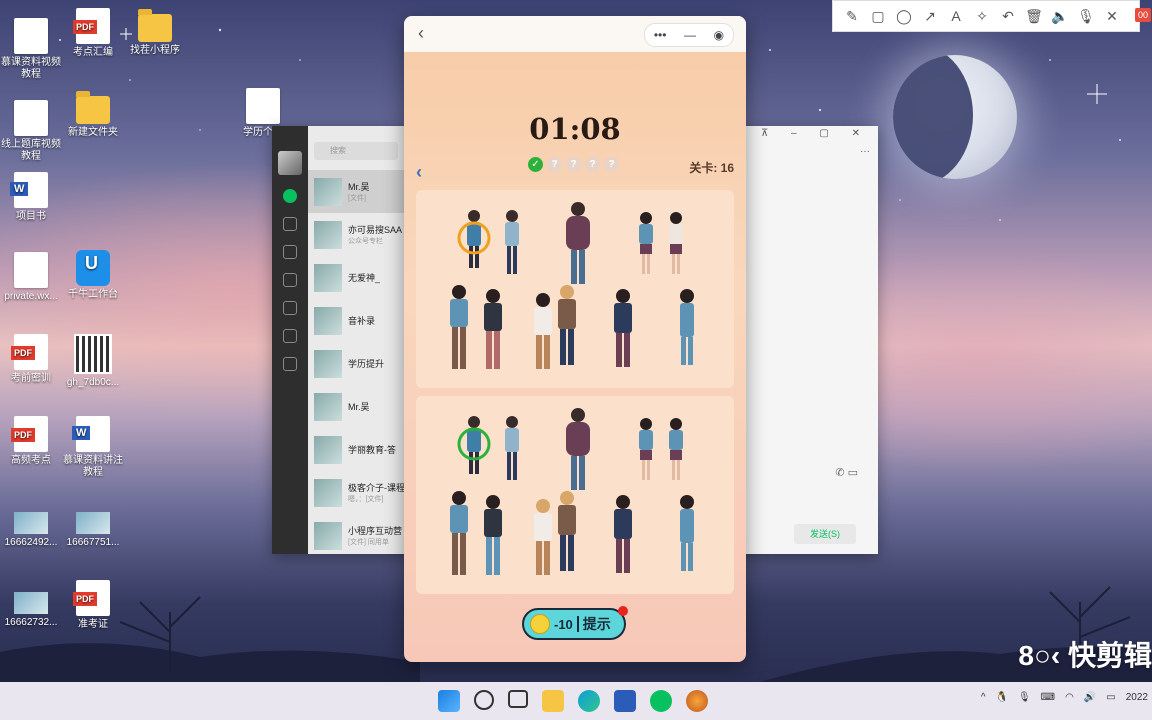 The image size is (1152, 720). I want to click on chat-list-item: Mr.吴 [文件], so click(356, 191).